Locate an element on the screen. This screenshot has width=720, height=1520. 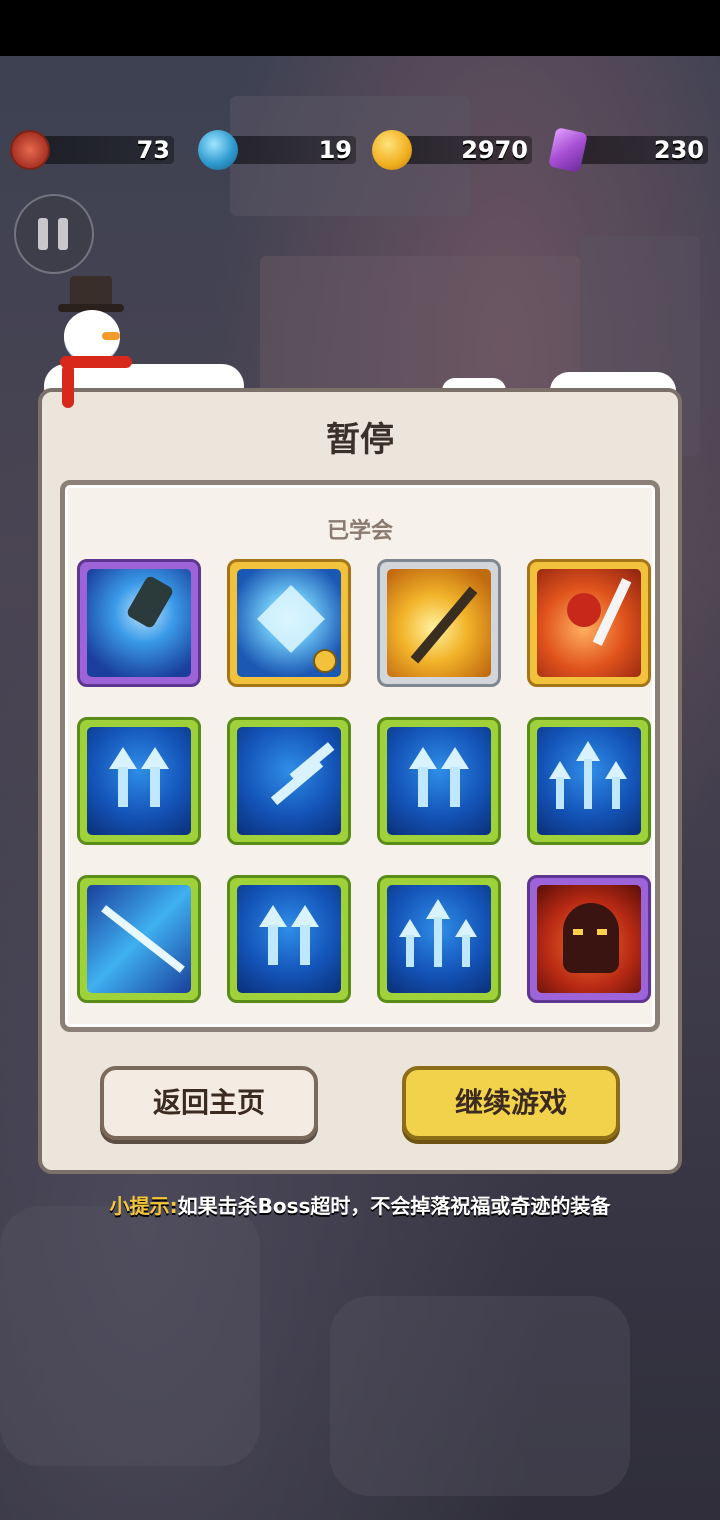
water-cannon-skill-icon is located at coordinates (139, 623).